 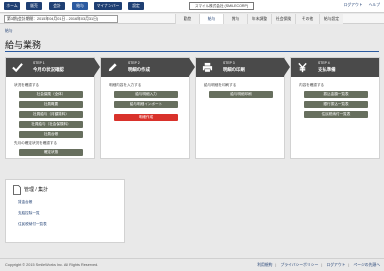 What do you see at coordinates (48, 69) in the screenshot?
I see `step-title: 今月の状況確認` at bounding box center [48, 69].